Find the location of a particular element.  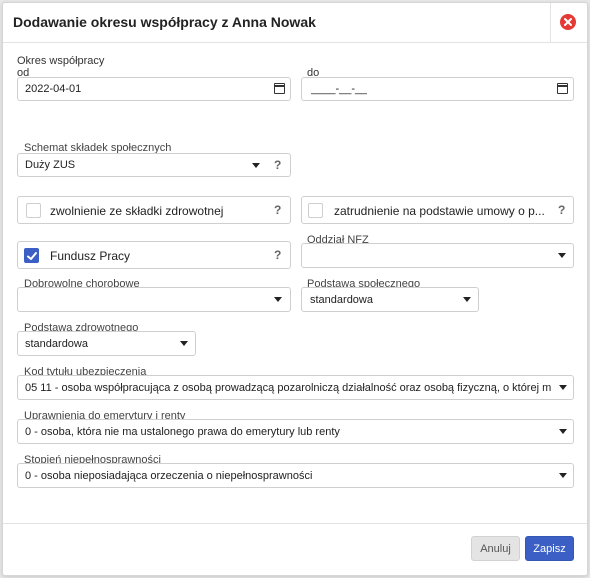

nfz-select is located at coordinates (437, 255).